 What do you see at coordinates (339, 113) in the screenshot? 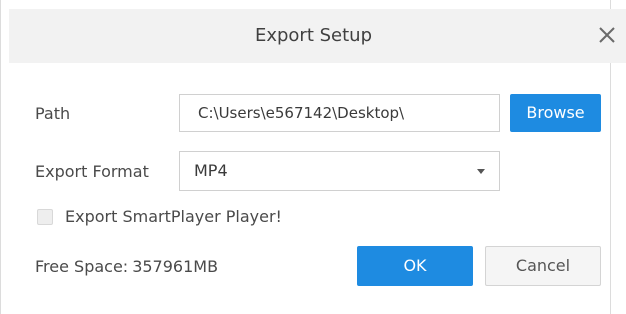
I see `path-input` at bounding box center [339, 113].